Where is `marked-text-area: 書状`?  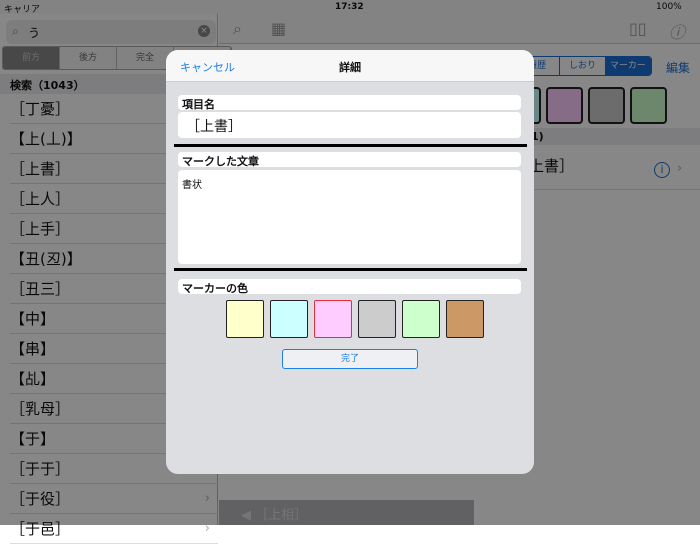 marked-text-area: 書状 is located at coordinates (349, 217).